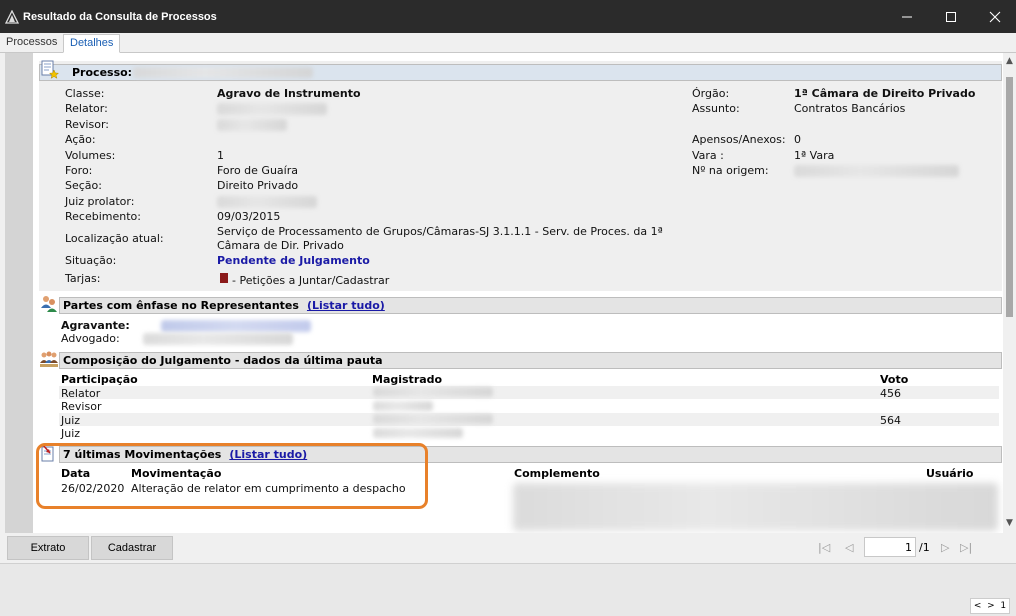 The image size is (1016, 616). What do you see at coordinates (716, 108) in the screenshot?
I see `label-assunto: Assunto:` at bounding box center [716, 108].